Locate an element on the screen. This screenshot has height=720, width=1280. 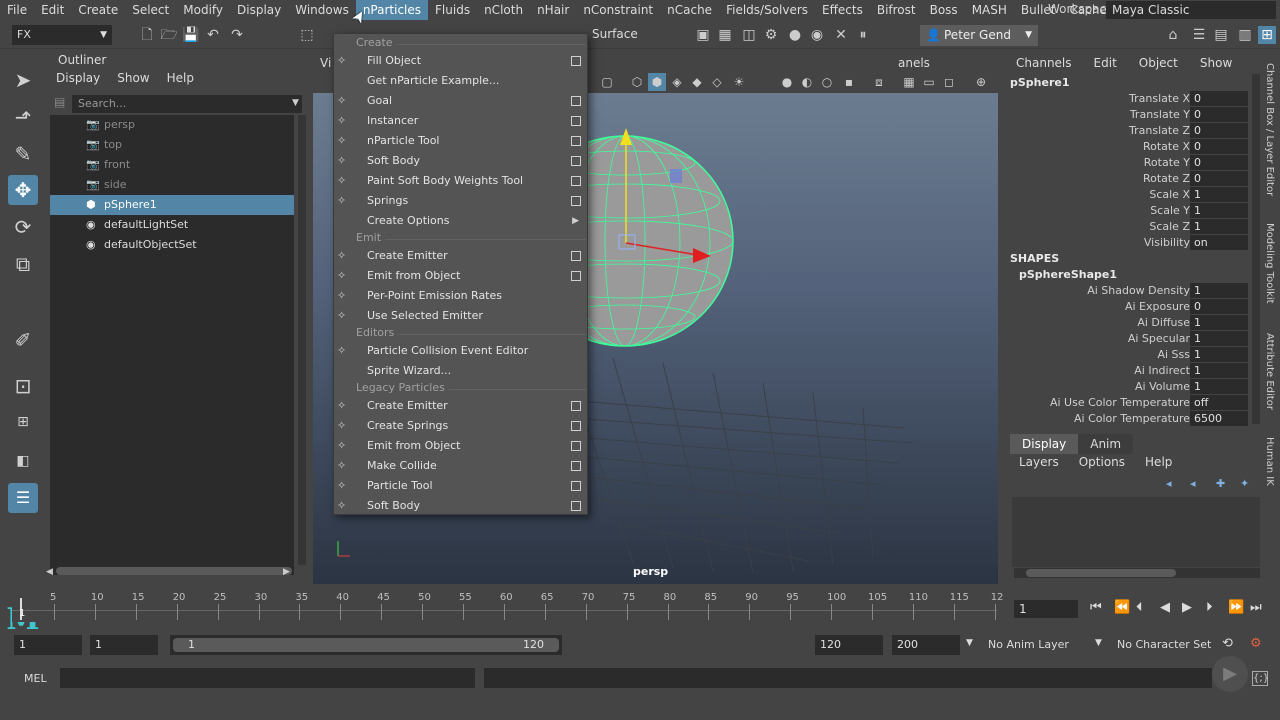
workspace-select: Maya Classic is located at coordinates (1191, 10).